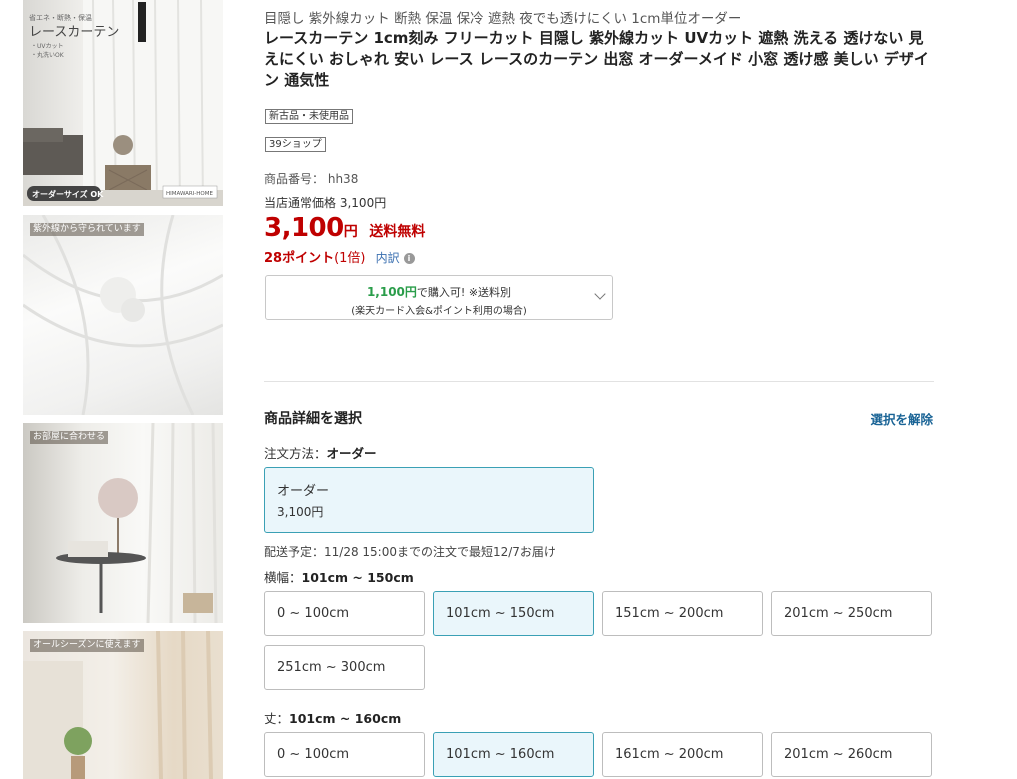  What do you see at coordinates (137, 523) in the screenshot?
I see `room-image` at bounding box center [137, 523].